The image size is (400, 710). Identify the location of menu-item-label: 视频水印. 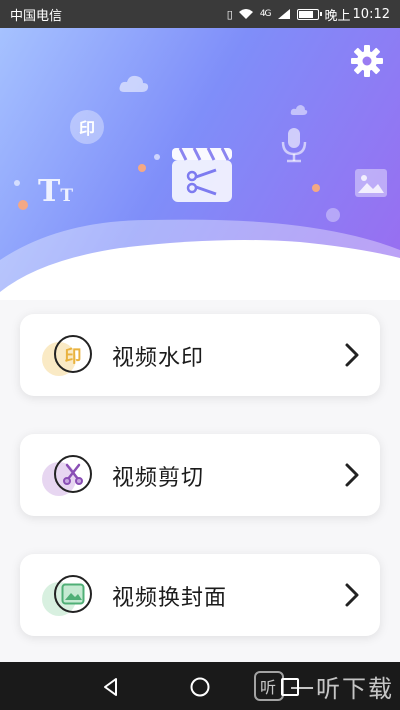
(158, 358).